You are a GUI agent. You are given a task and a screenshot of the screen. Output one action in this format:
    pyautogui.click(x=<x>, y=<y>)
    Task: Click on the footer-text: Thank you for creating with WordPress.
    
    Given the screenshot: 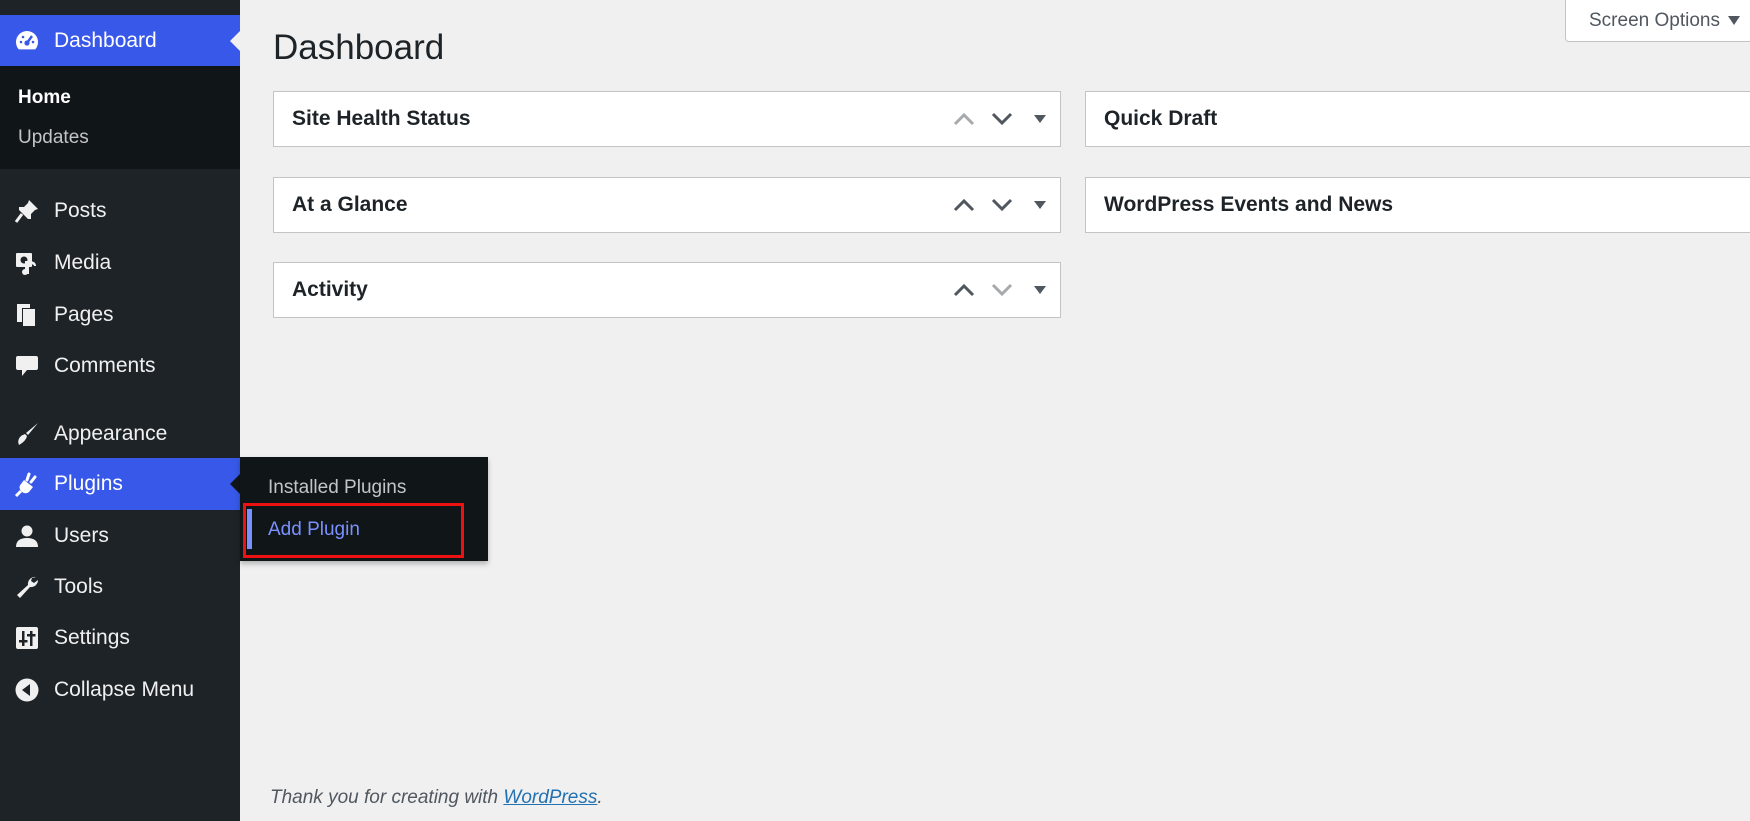 What is the action you would take?
    pyautogui.click(x=436, y=798)
    